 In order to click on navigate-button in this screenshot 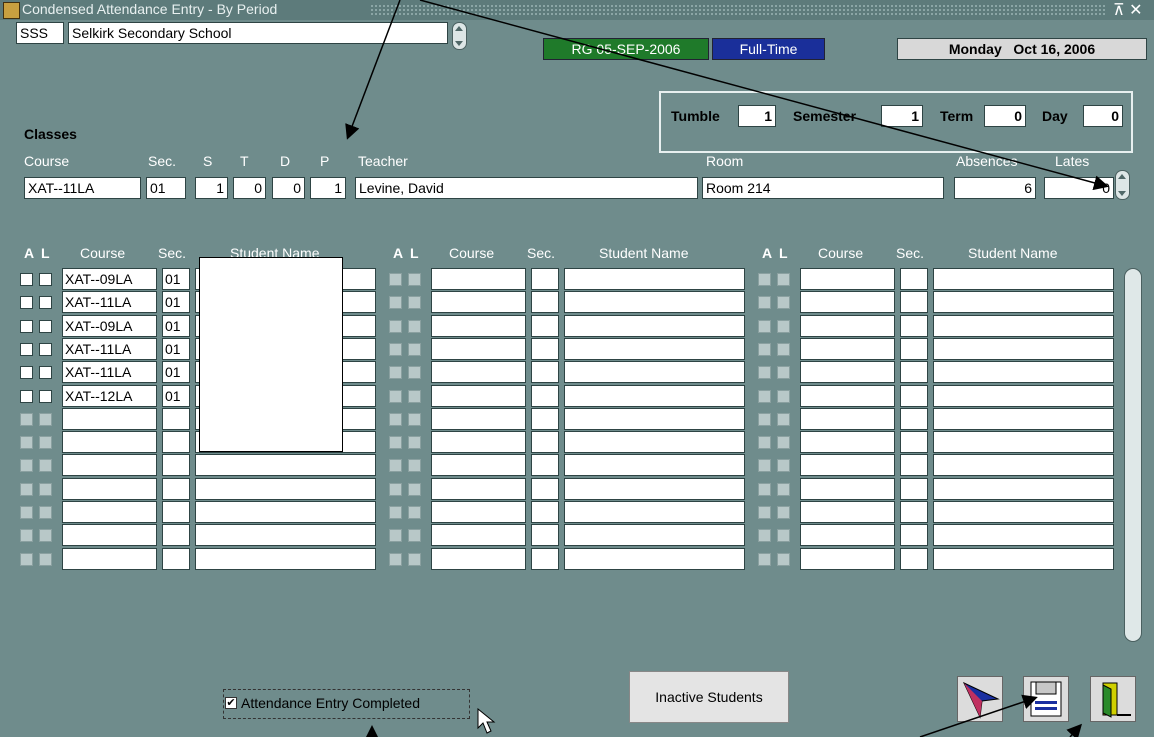, I will do `click(980, 699)`.